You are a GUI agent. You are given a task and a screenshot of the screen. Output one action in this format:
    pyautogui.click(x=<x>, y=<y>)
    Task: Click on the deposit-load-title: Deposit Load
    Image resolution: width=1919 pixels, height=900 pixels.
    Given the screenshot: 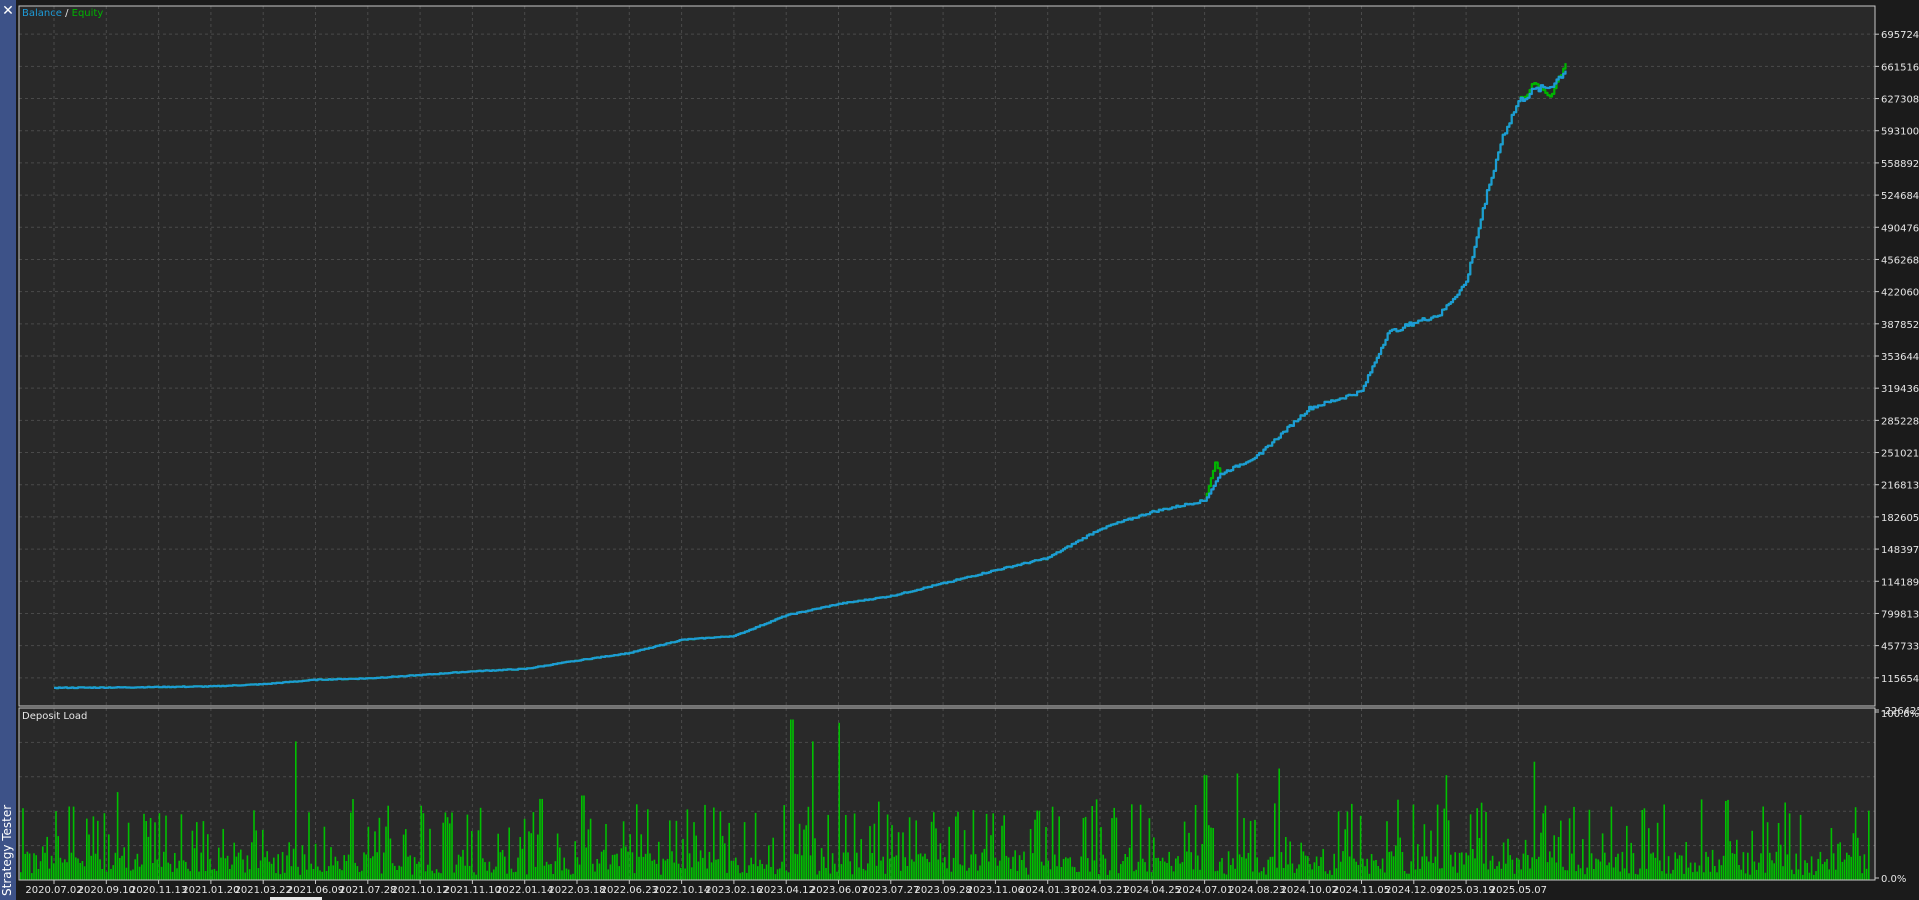 What is the action you would take?
    pyautogui.click(x=54, y=716)
    